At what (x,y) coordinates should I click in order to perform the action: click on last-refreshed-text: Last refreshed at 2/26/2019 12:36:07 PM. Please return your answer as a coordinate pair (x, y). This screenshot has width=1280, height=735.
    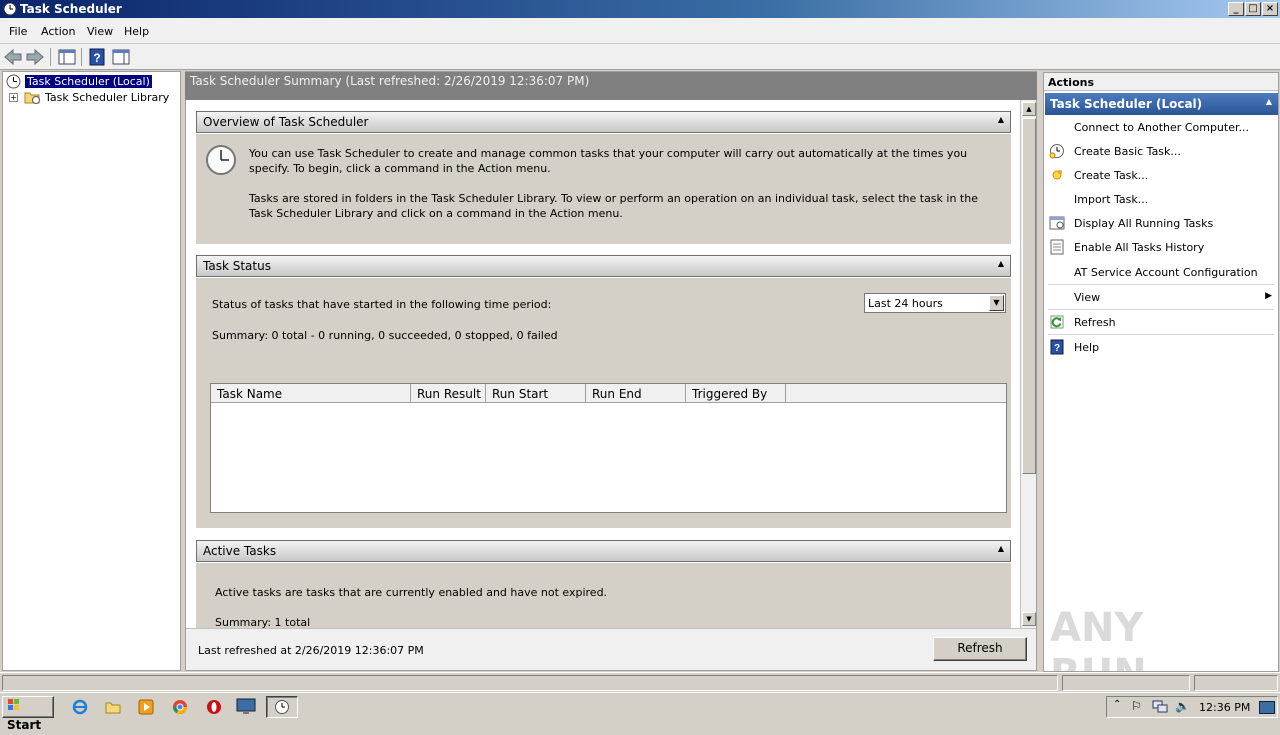
    Looking at the image, I should click on (311, 650).